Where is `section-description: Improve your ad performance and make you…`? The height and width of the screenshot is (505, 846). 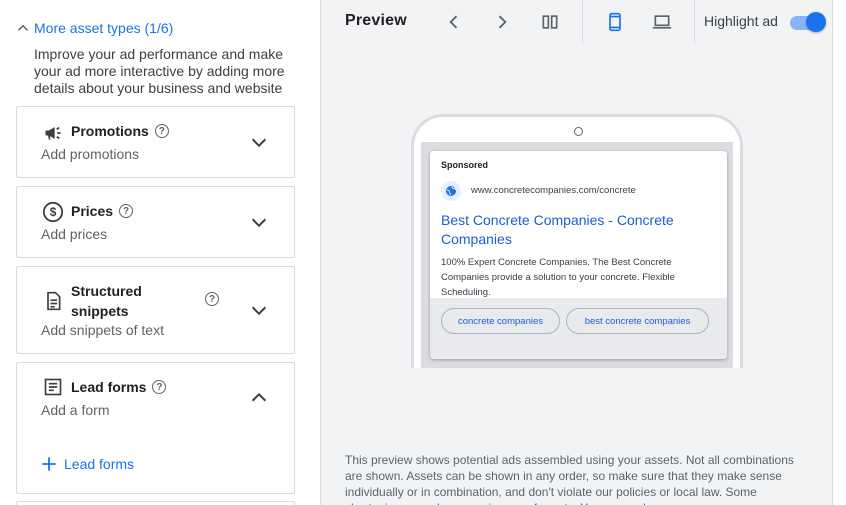 section-description: Improve your ad performance and make you… is located at coordinates (159, 71).